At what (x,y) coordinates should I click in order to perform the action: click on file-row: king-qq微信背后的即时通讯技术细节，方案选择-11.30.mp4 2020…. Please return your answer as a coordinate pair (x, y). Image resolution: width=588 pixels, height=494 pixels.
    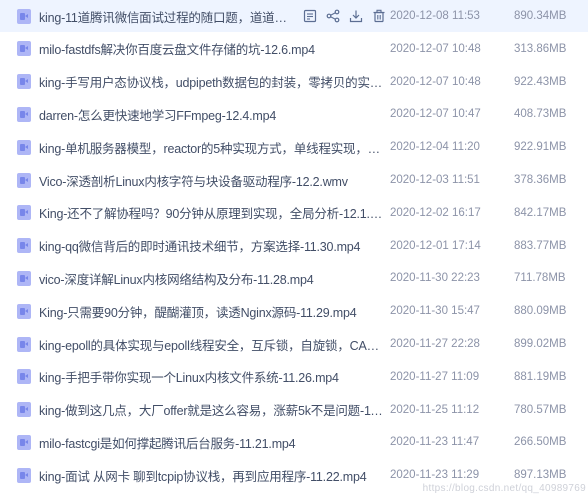
    Looking at the image, I should click on (294, 246).